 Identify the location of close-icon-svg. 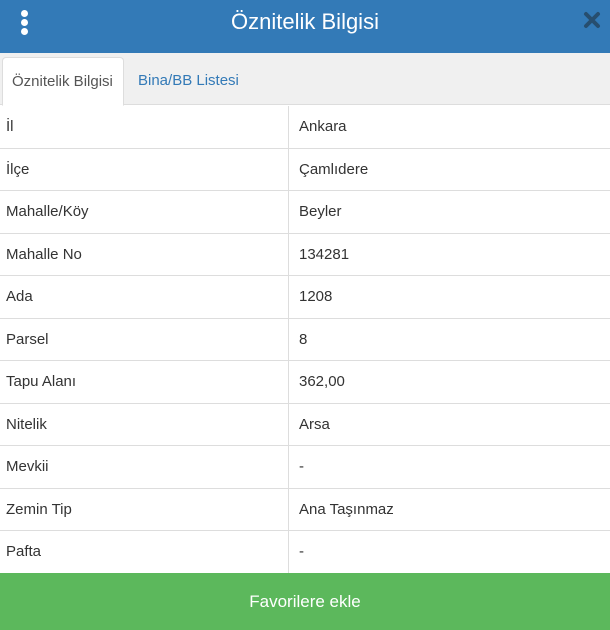
(592, 20).